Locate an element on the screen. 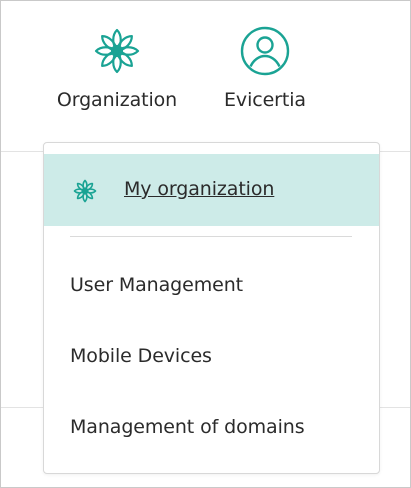 The height and width of the screenshot is (488, 411). nav-evicertia-label: Evicertia is located at coordinates (265, 100).